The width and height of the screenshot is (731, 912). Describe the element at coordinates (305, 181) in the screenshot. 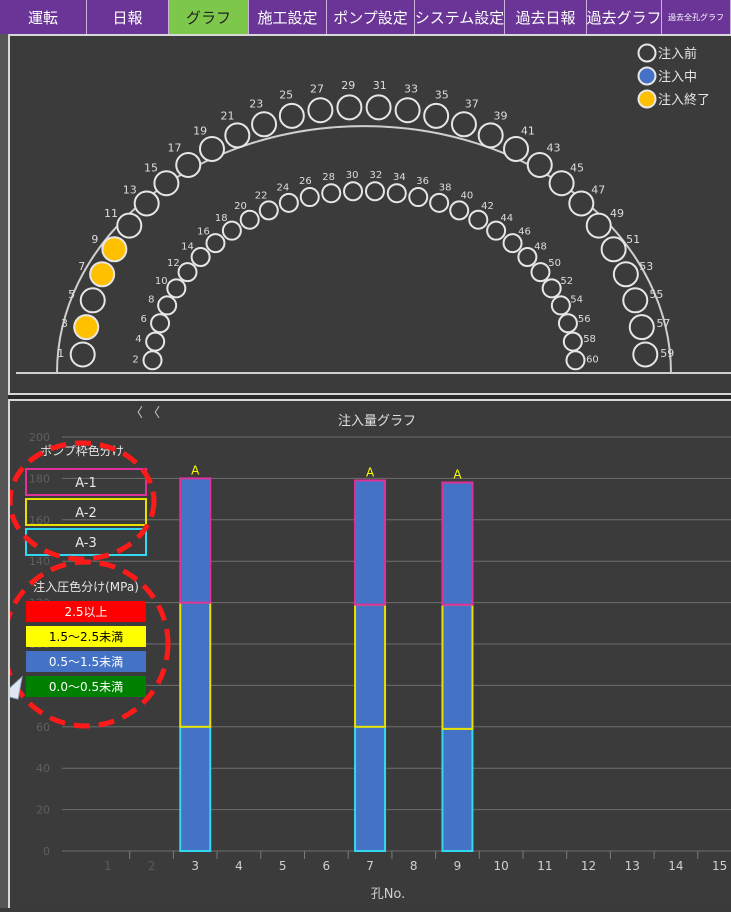

I see `hole-label-26: 26` at that location.